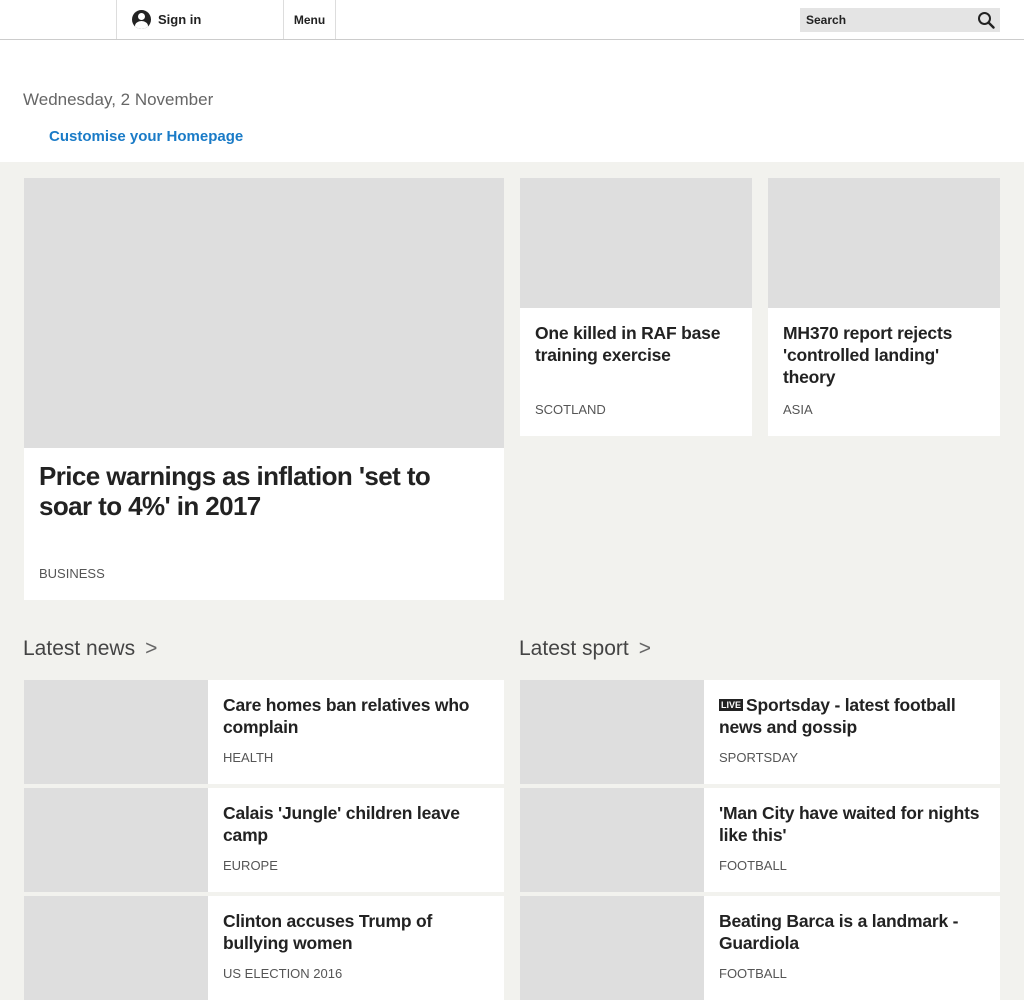 Image resolution: width=1024 pixels, height=1000 pixels. I want to click on story-section-tag: EUROPE, so click(250, 865).